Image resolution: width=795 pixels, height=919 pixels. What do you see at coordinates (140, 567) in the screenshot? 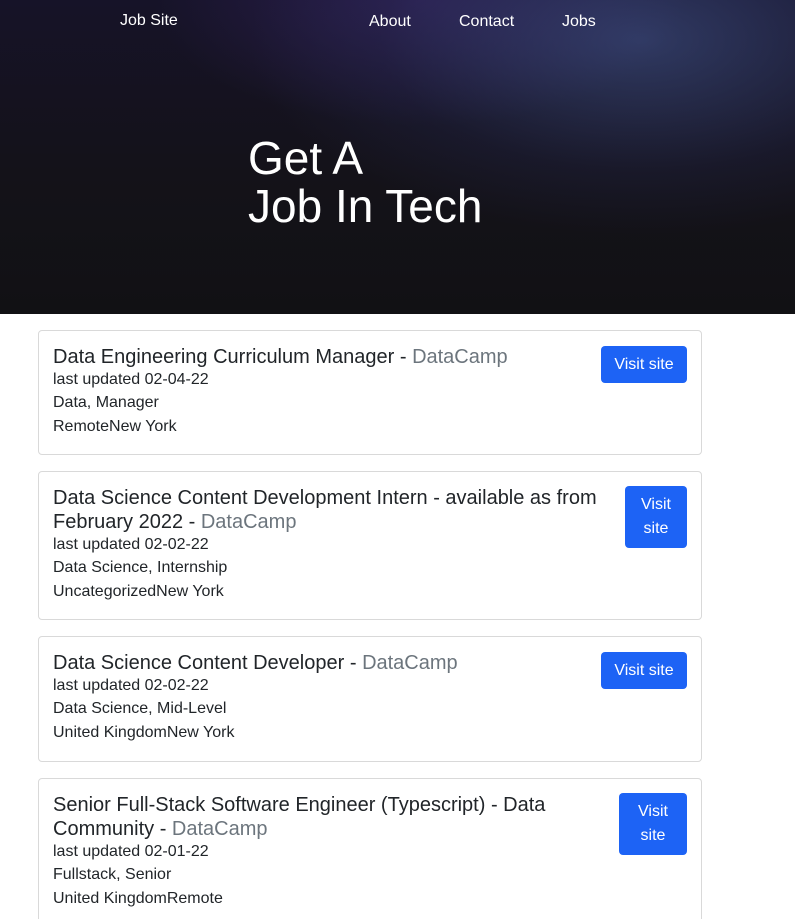
I see `job-tags: Data Science, Internship` at bounding box center [140, 567].